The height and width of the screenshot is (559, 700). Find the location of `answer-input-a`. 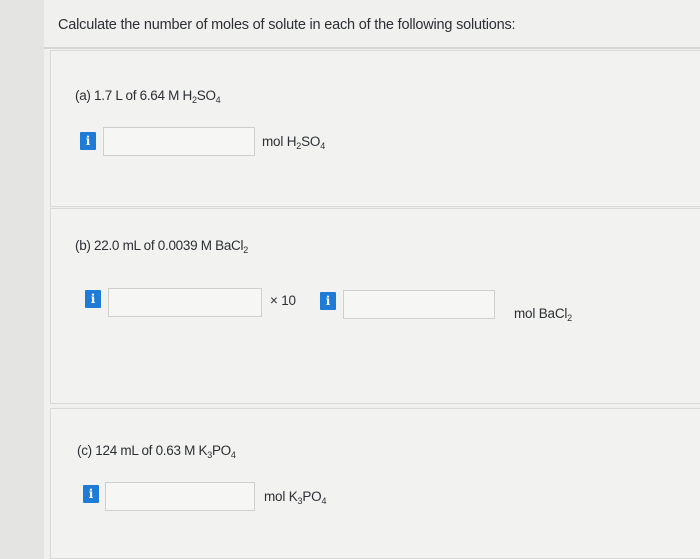

answer-input-a is located at coordinates (179, 141).